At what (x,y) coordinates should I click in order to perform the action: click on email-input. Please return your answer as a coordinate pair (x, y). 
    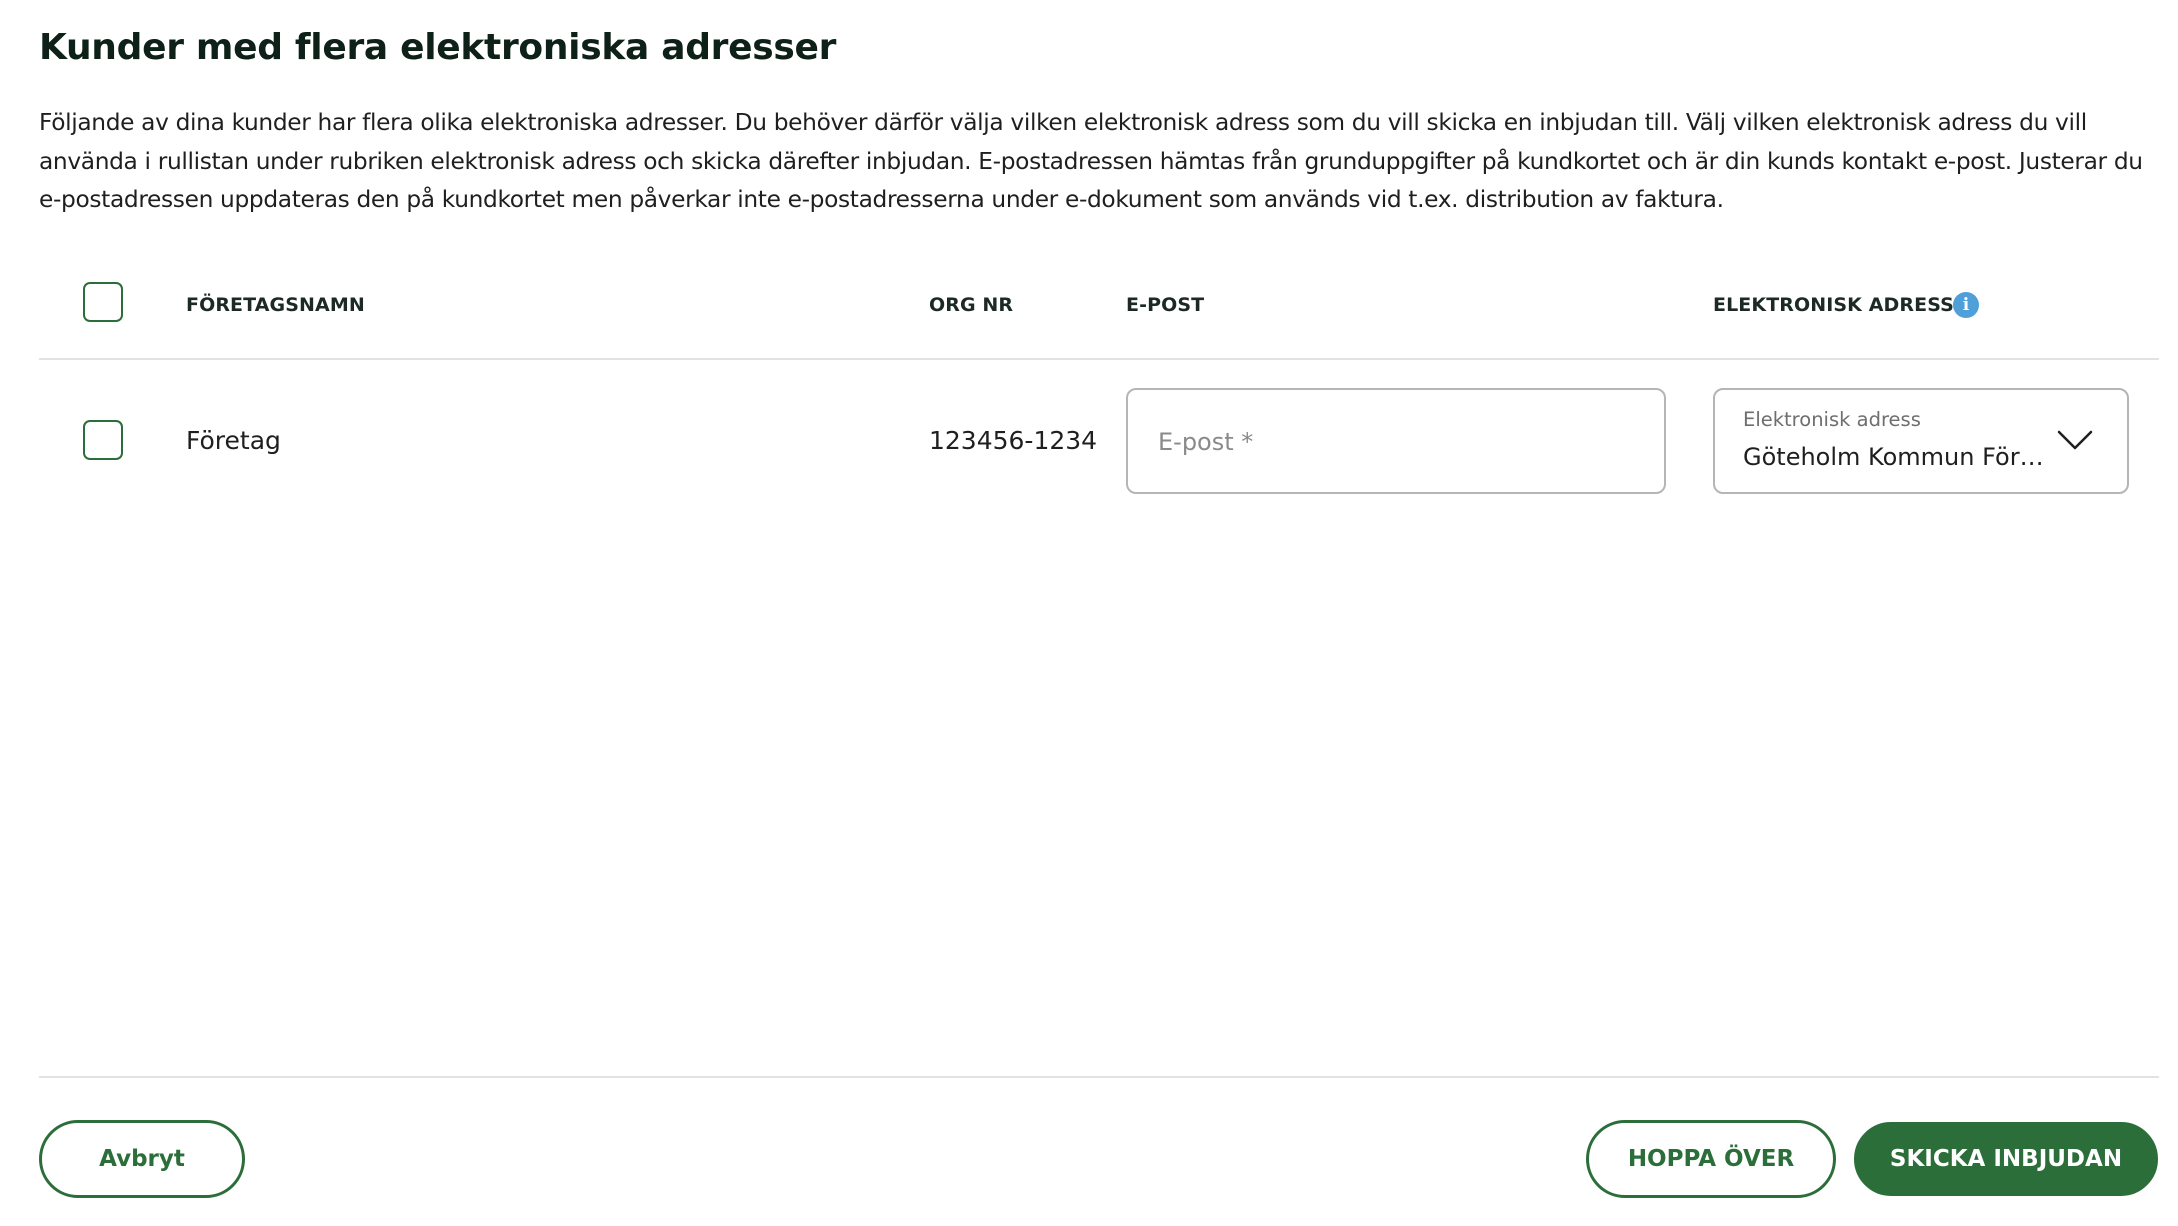
    Looking at the image, I should click on (1398, 442).